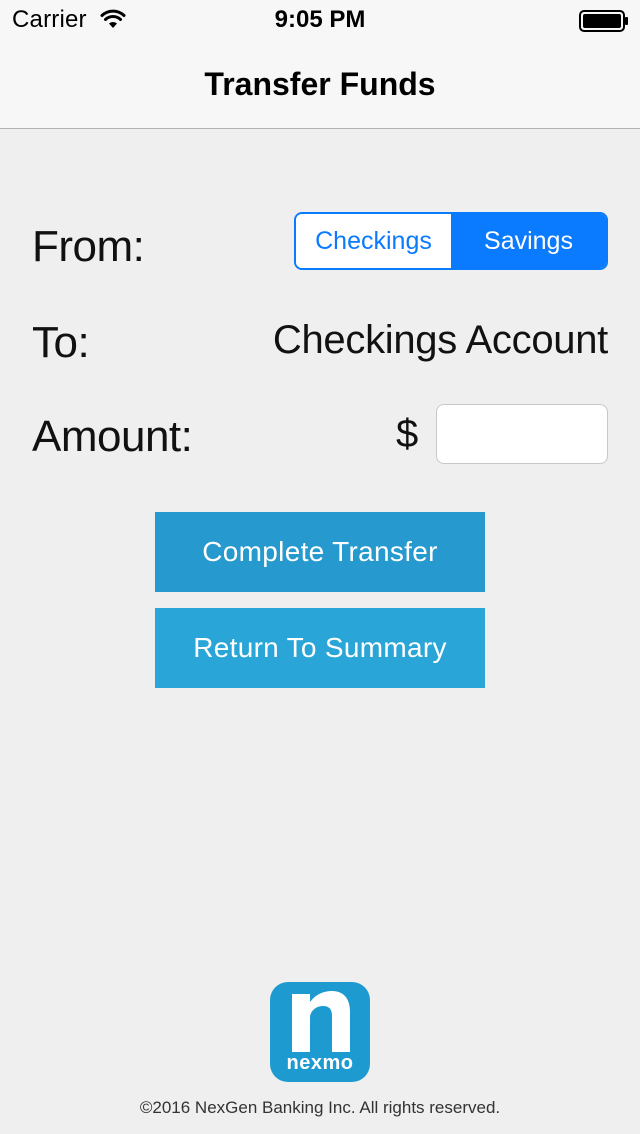  What do you see at coordinates (320, 1063) in the screenshot?
I see `logo-wordmark: nexmo` at bounding box center [320, 1063].